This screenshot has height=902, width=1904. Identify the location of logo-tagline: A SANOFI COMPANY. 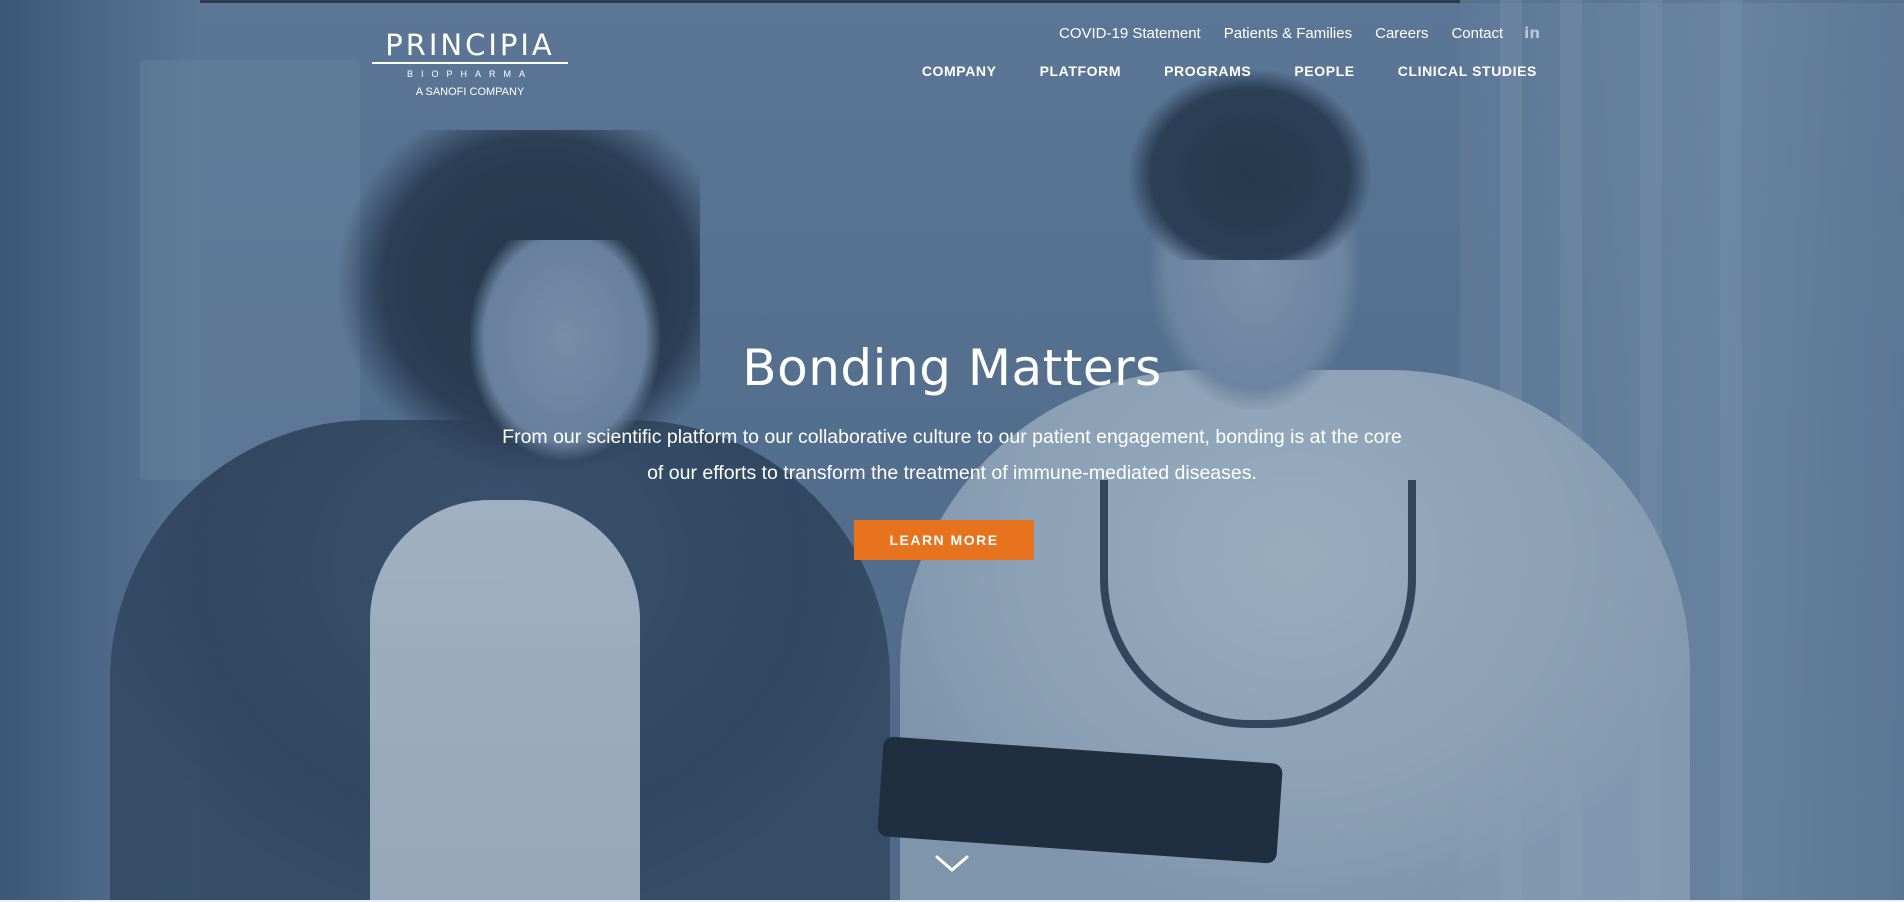
(470, 92).